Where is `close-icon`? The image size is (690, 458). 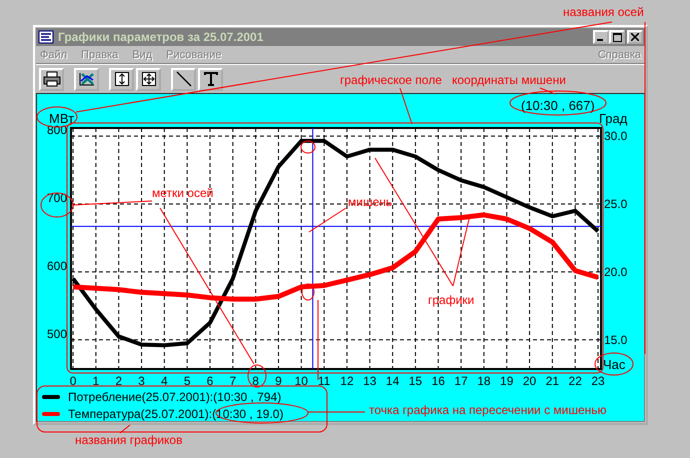
close-icon is located at coordinates (635, 37).